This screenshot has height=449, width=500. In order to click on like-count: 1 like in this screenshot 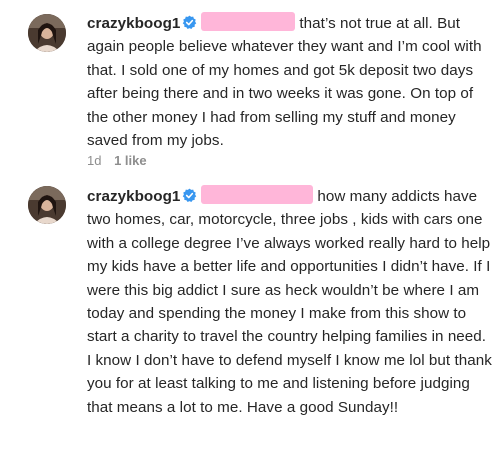, I will do `click(130, 160)`.